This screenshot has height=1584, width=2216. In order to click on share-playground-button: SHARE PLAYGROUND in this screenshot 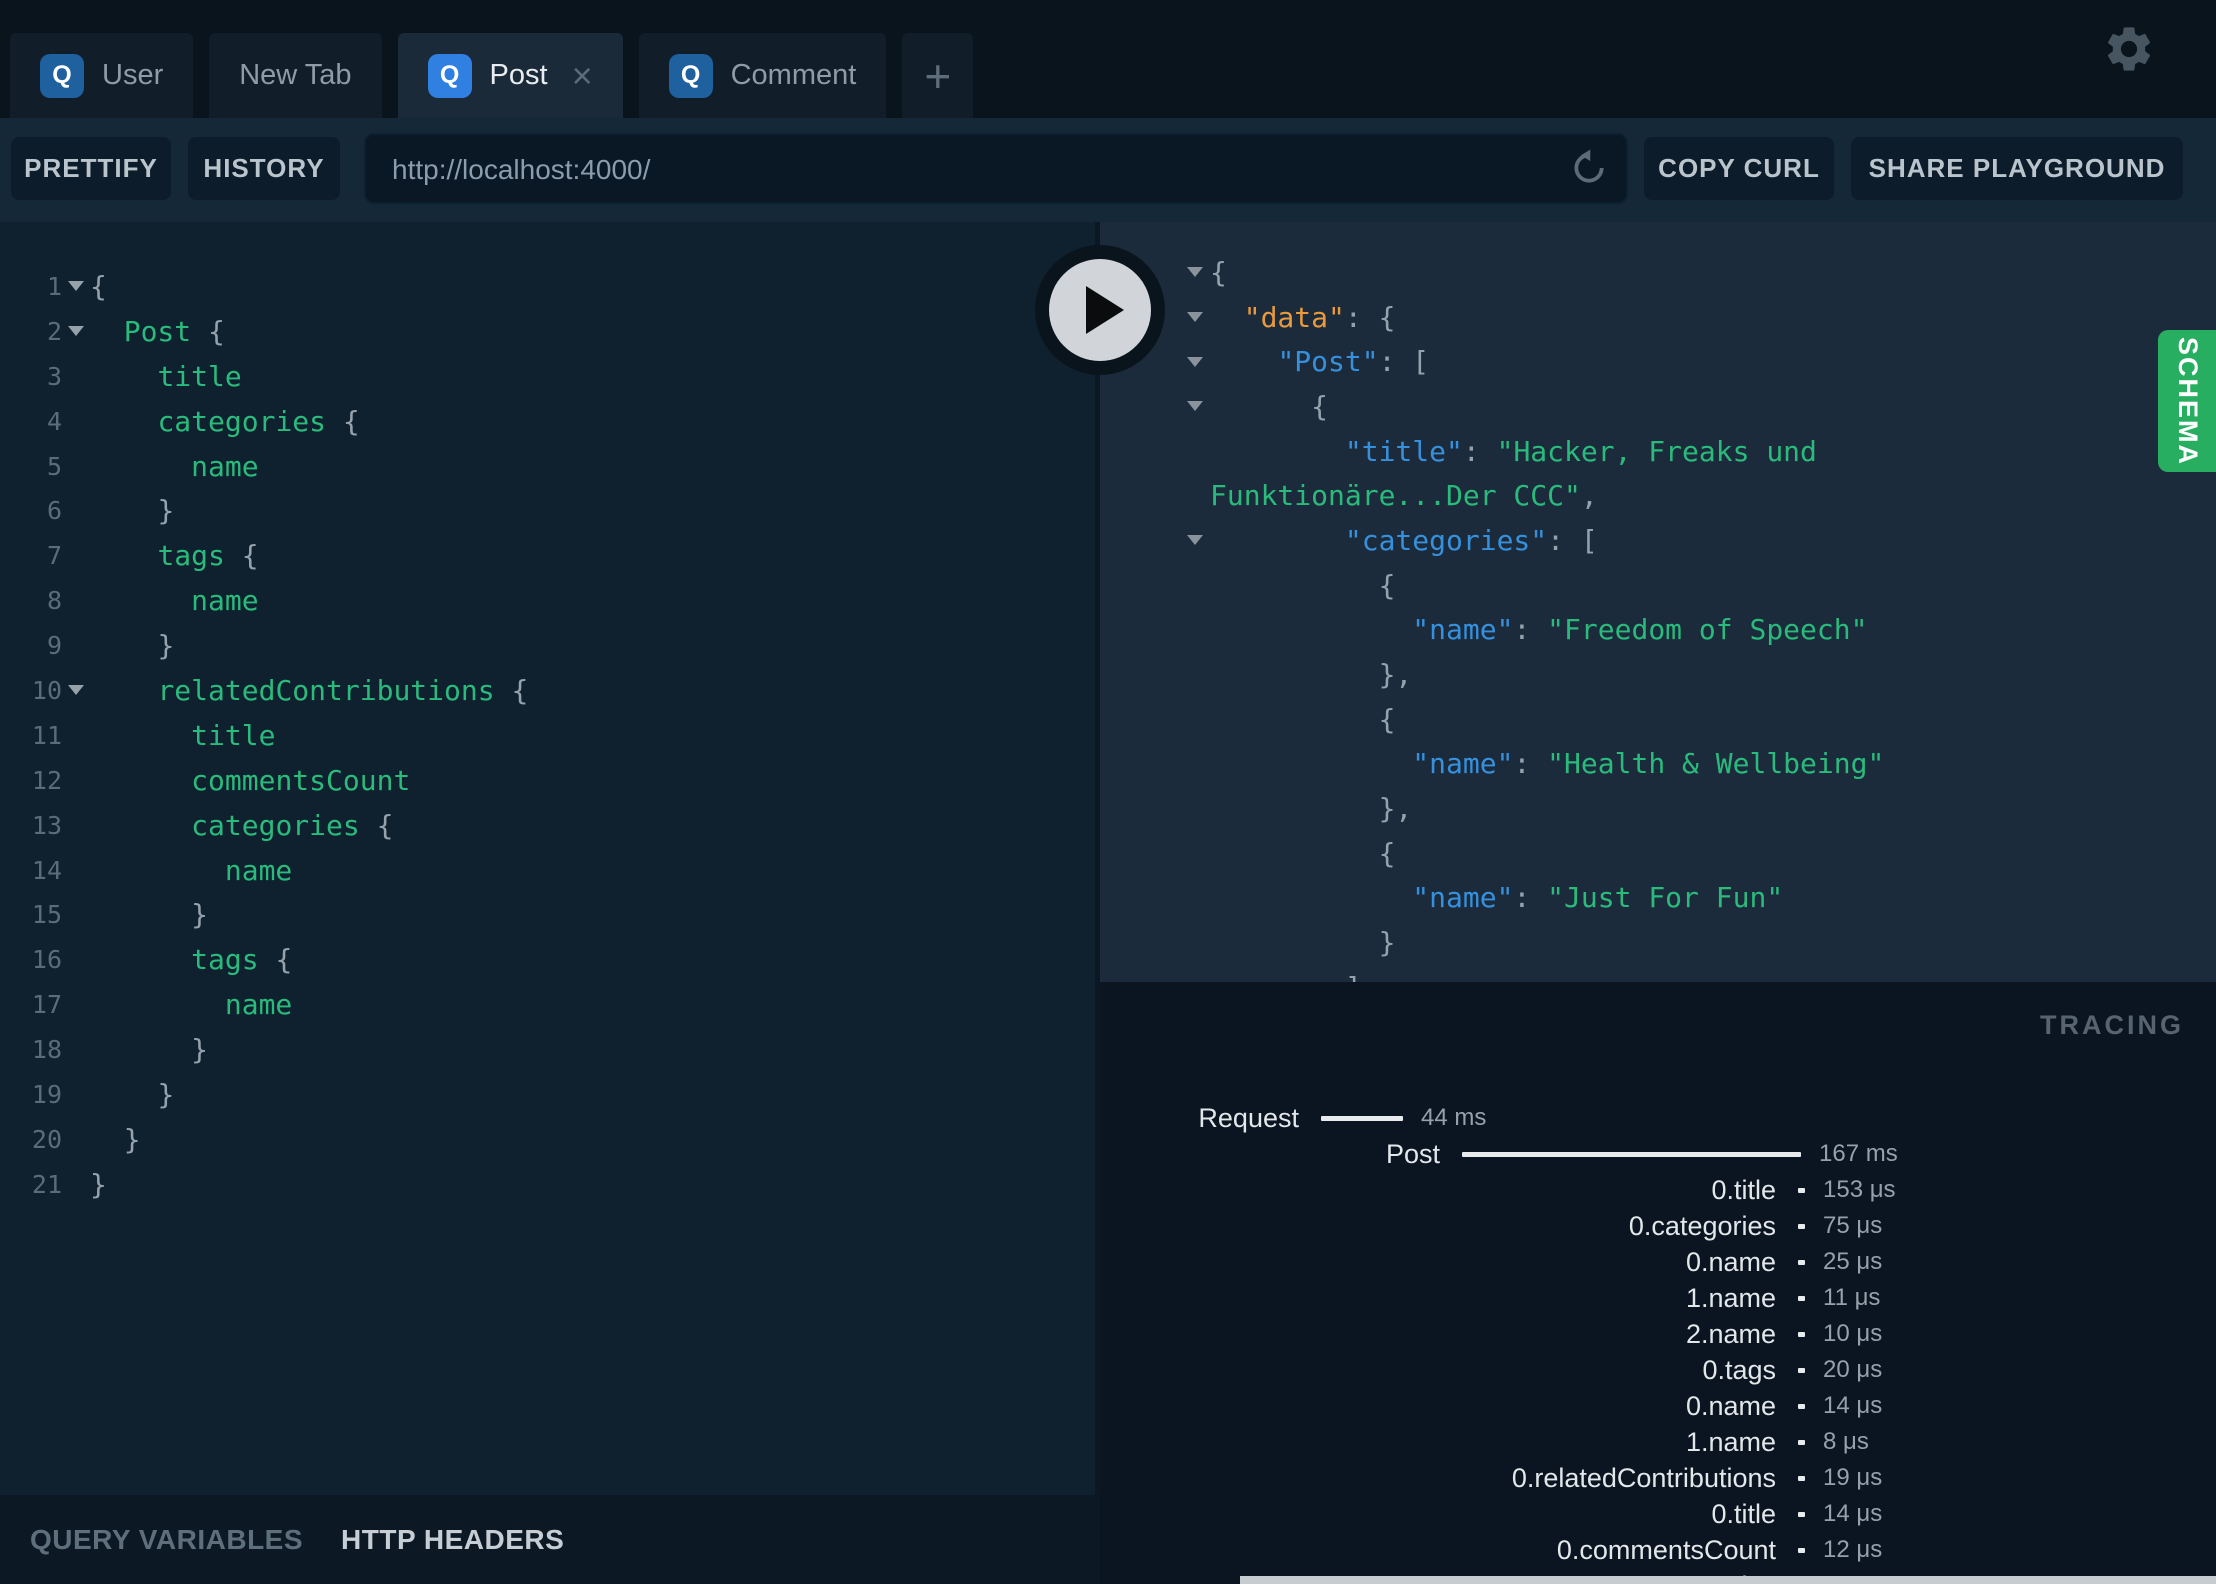, I will do `click(2017, 168)`.